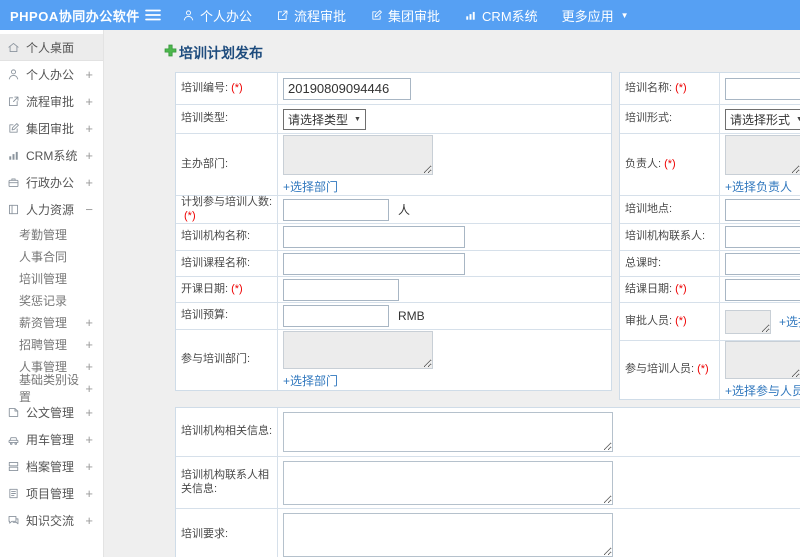 The height and width of the screenshot is (557, 800). What do you see at coordinates (762, 390) in the screenshot?
I see `participants-select-link: +选择参与人员` at bounding box center [762, 390].